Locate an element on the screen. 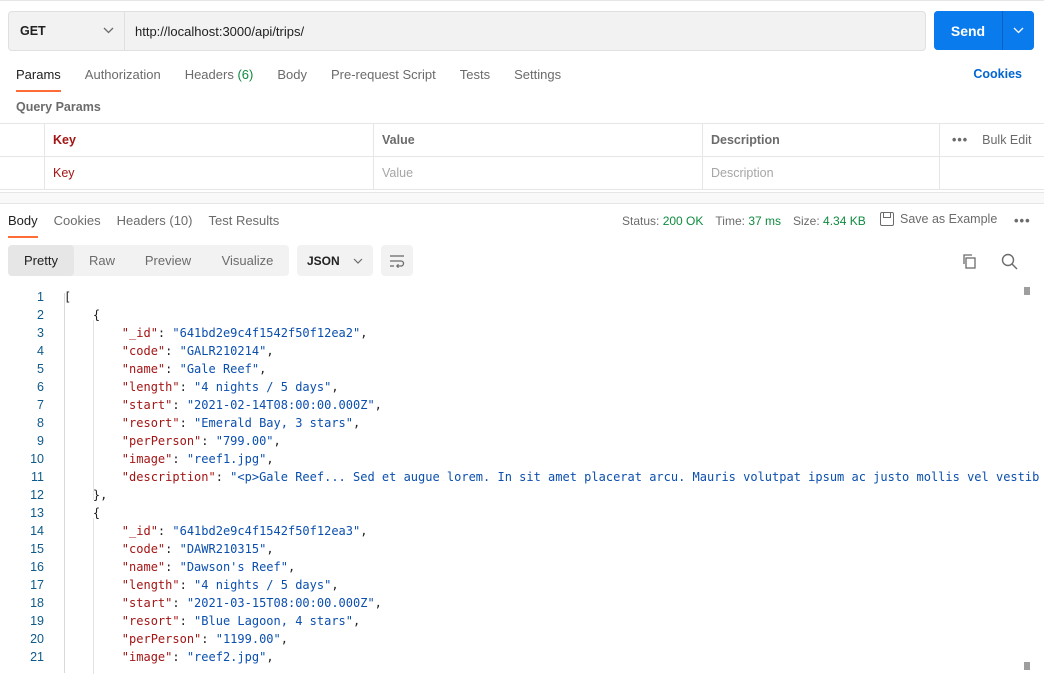 The height and width of the screenshot is (674, 1044). code-line: 21 "image": "reef2.jpg", is located at coordinates (522, 657).